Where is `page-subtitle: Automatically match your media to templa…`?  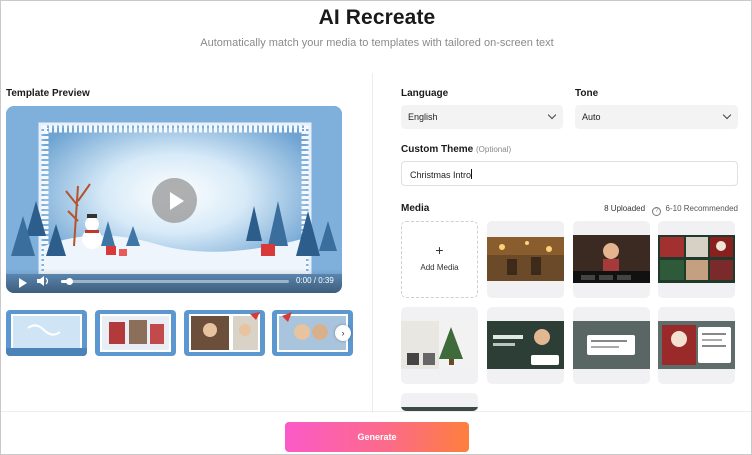
page-subtitle: Automatically match your media to templa… is located at coordinates (377, 43).